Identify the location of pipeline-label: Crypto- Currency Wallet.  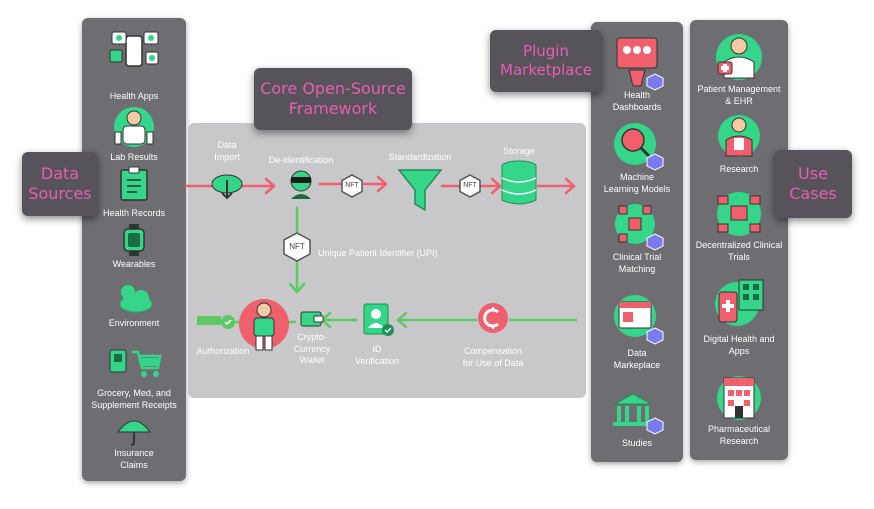
(312, 349).